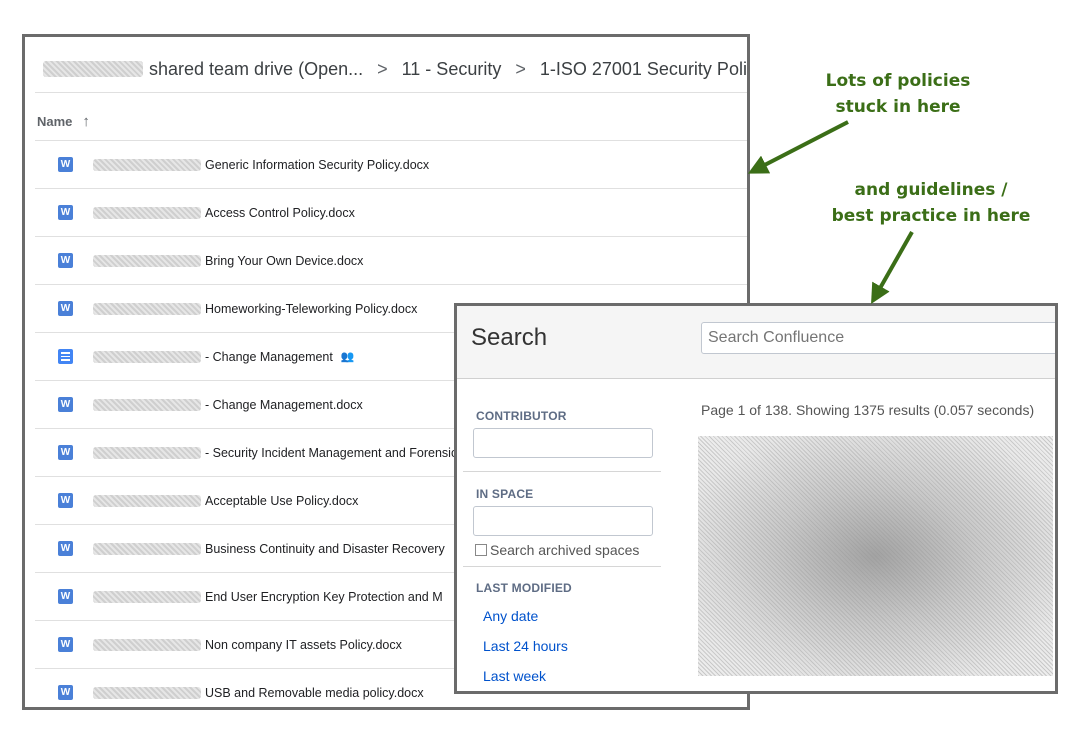 This screenshot has width=1088, height=734. Describe the element at coordinates (892, 267) in the screenshot. I see `arrow-to-confluence` at that location.